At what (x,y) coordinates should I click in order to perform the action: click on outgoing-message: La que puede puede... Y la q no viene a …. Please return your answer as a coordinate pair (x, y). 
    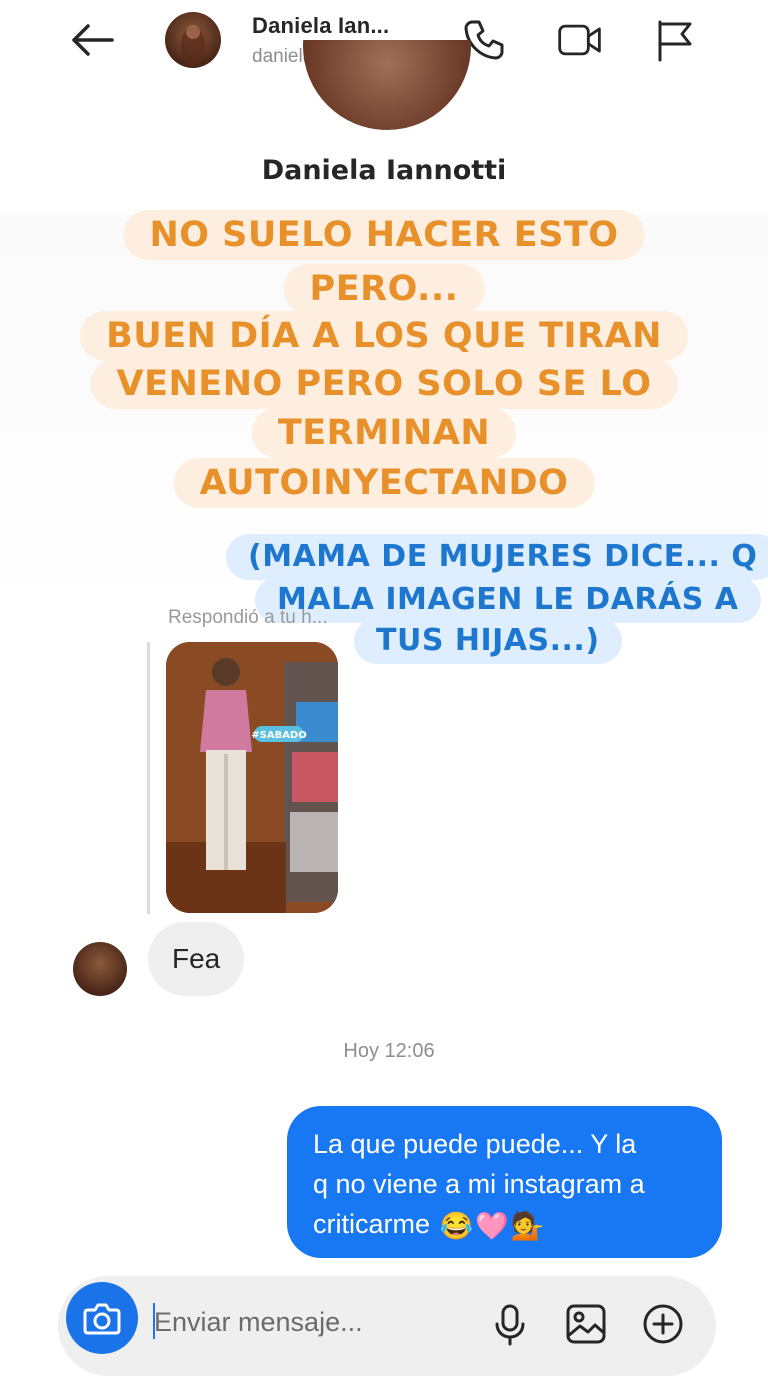
    Looking at the image, I should click on (504, 1182).